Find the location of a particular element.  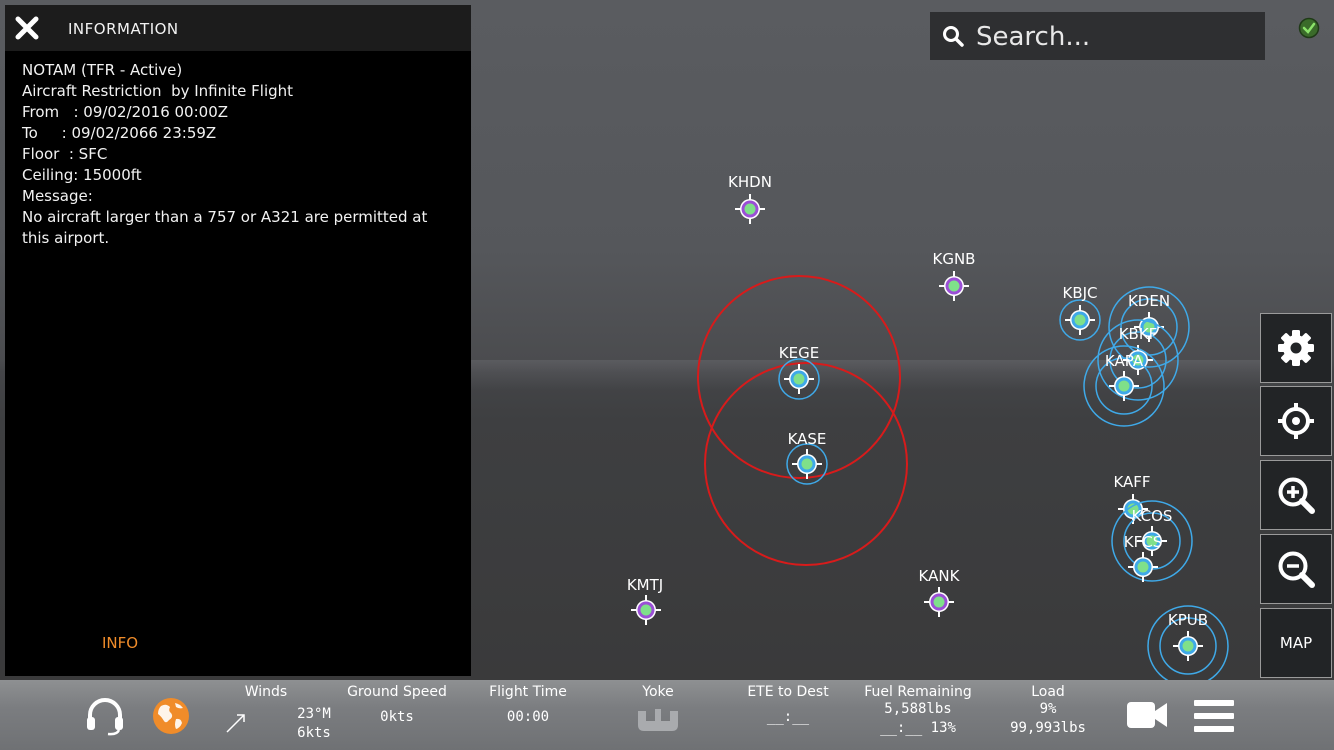

airport-marker-kpub: KPUB is located at coordinates (1188, 642).